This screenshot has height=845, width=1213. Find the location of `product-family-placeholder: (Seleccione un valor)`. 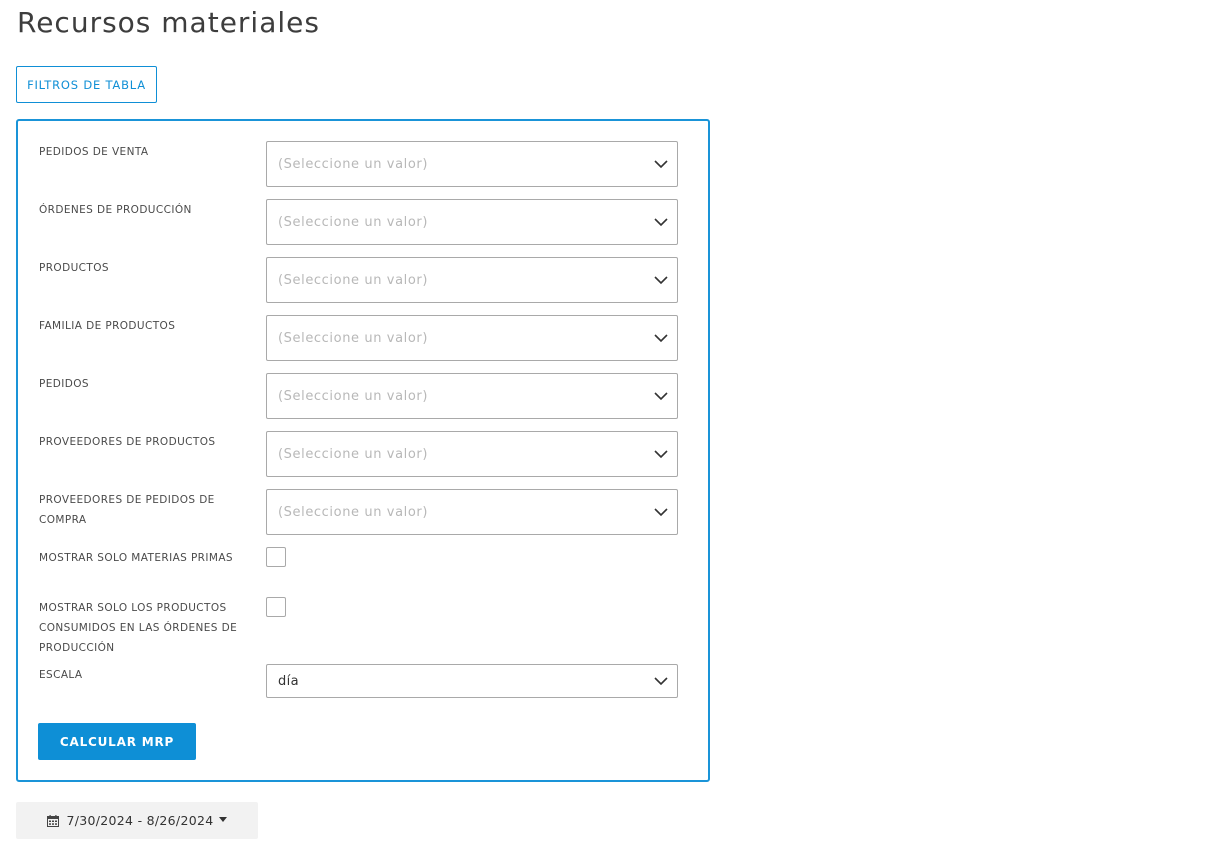

product-family-placeholder: (Seleccione un valor) is located at coordinates (353, 338).